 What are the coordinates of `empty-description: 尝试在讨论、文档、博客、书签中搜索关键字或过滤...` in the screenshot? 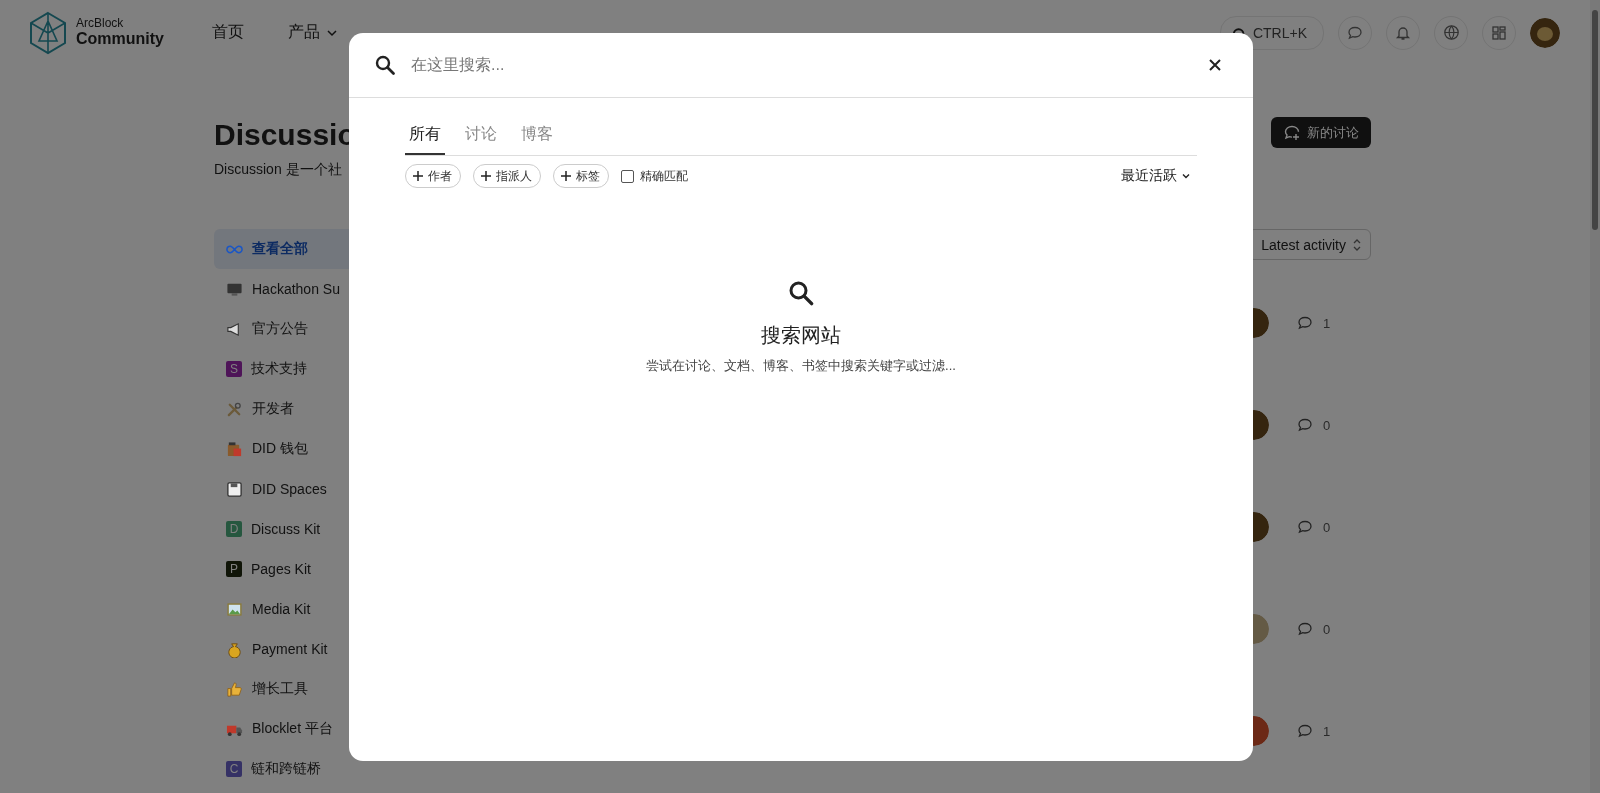 It's located at (801, 366).